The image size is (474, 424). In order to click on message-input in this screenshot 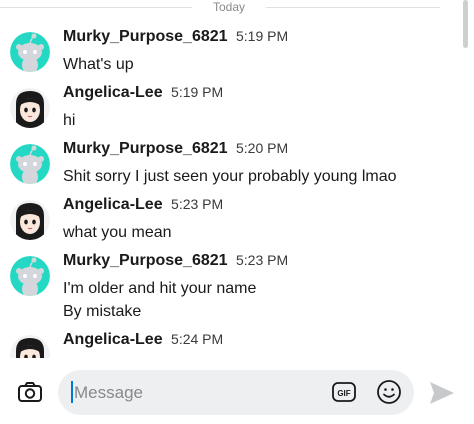, I will do `click(194, 393)`.